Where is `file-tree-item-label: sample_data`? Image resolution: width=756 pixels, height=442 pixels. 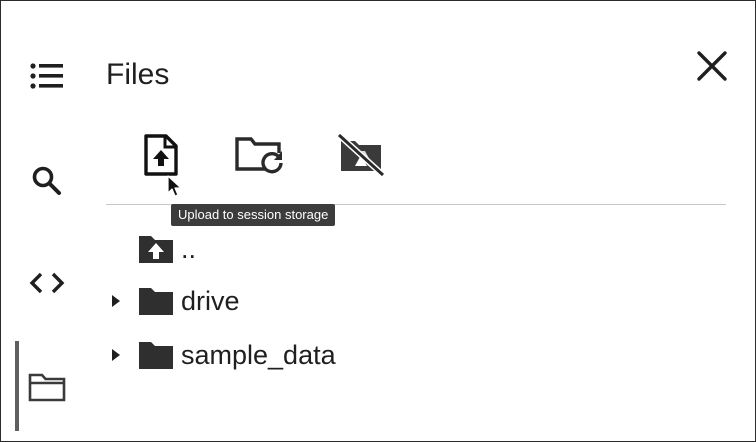 file-tree-item-label: sample_data is located at coordinates (258, 355).